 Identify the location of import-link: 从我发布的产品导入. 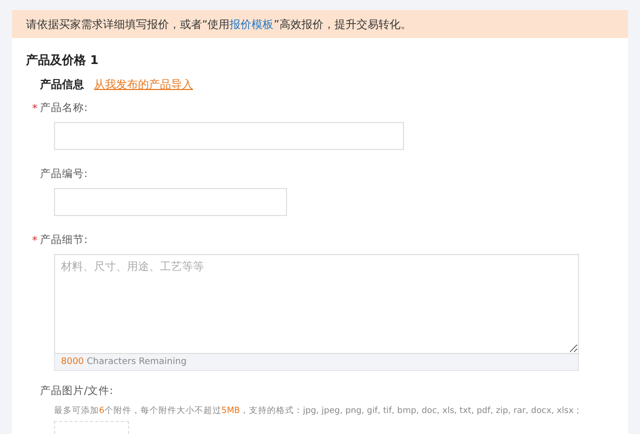
(143, 84).